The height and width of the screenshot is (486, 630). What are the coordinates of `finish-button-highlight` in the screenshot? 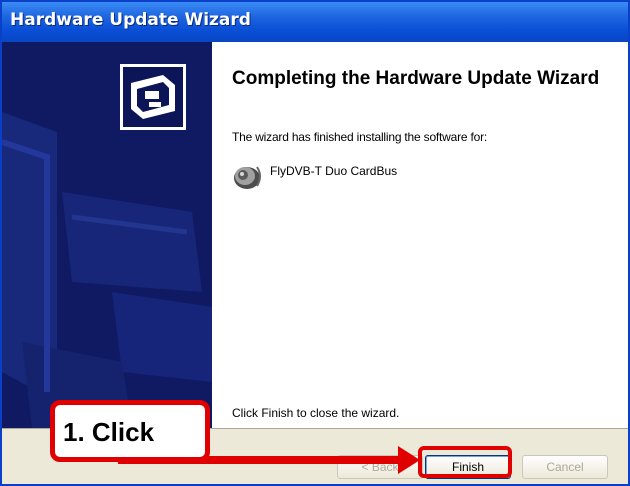 It's located at (465, 462).